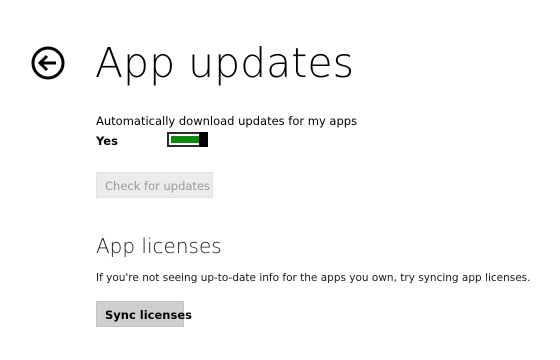 Image resolution: width=560 pixels, height=360 pixels. I want to click on toggle-fill, so click(186, 139).